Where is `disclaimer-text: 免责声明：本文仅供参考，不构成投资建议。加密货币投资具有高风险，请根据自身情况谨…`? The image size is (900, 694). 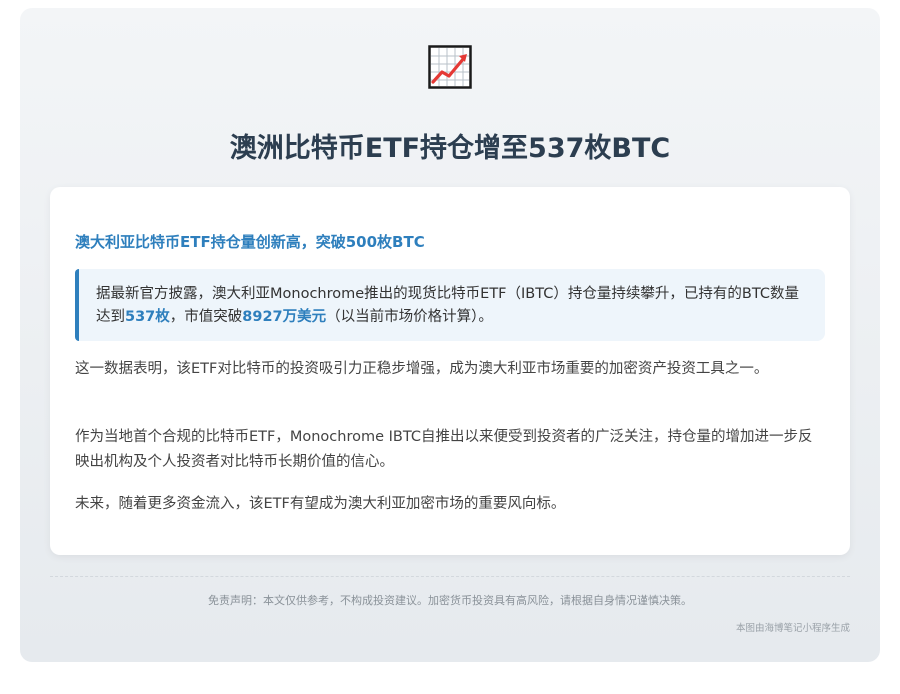
disclaimer-text: 免责声明：本文仅供参考，不构成投资建议。加密货币投资具有高风险，请根据自身情况谨… is located at coordinates (450, 600).